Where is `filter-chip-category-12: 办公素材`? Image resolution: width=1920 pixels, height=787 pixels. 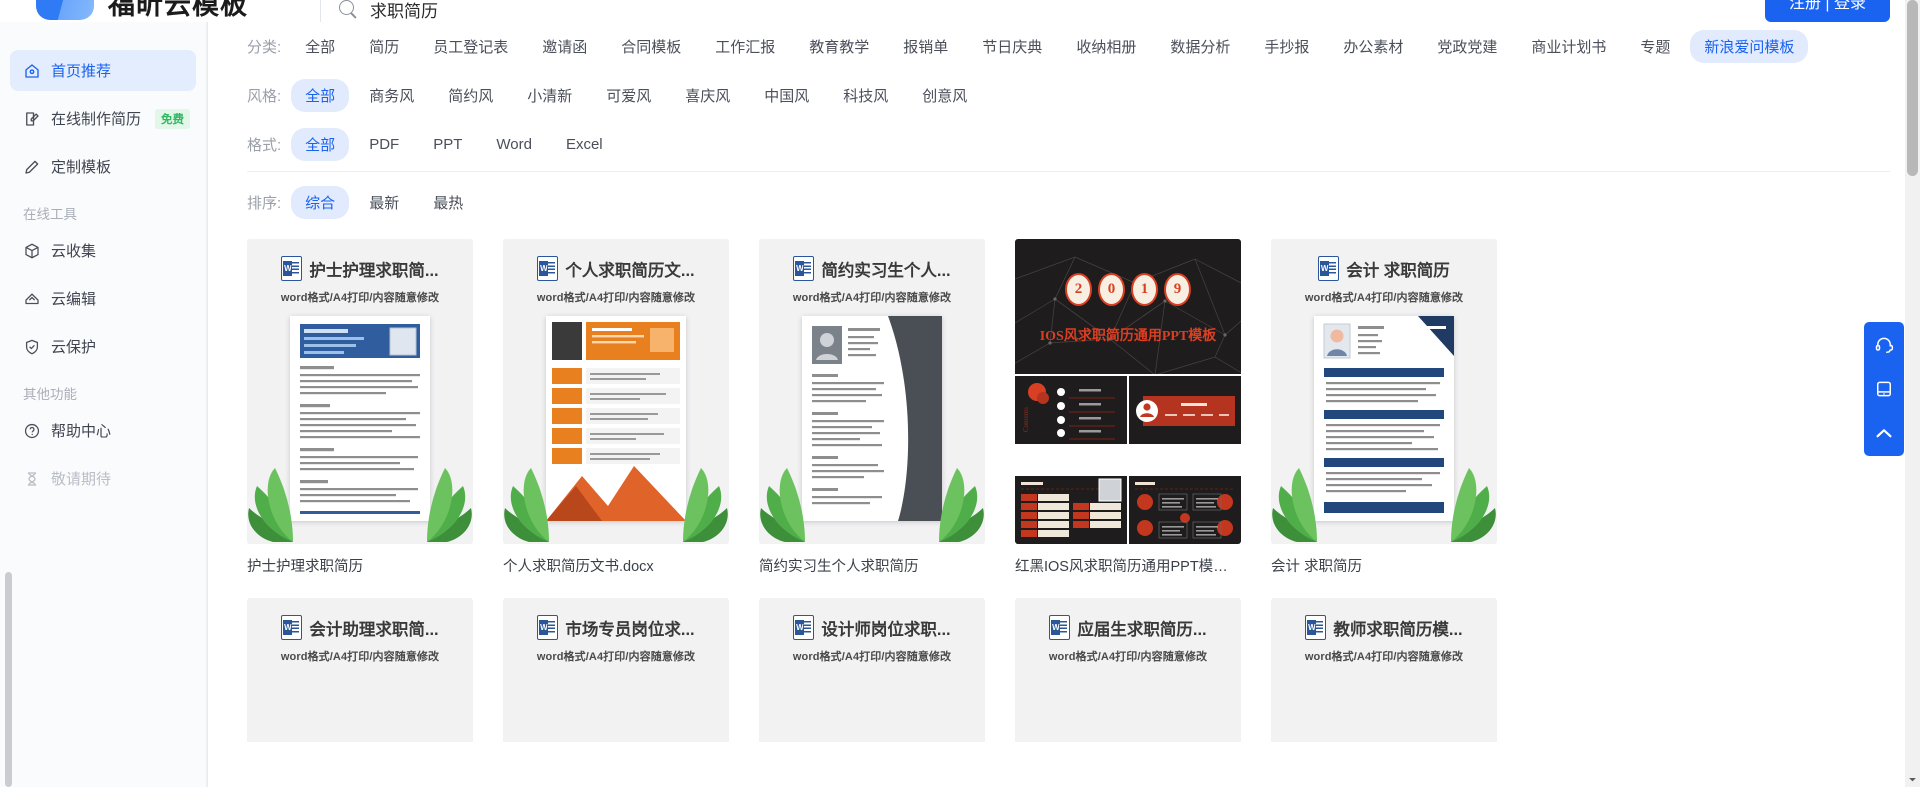
filter-chip-category-12: 办公素材 is located at coordinates (1373, 46).